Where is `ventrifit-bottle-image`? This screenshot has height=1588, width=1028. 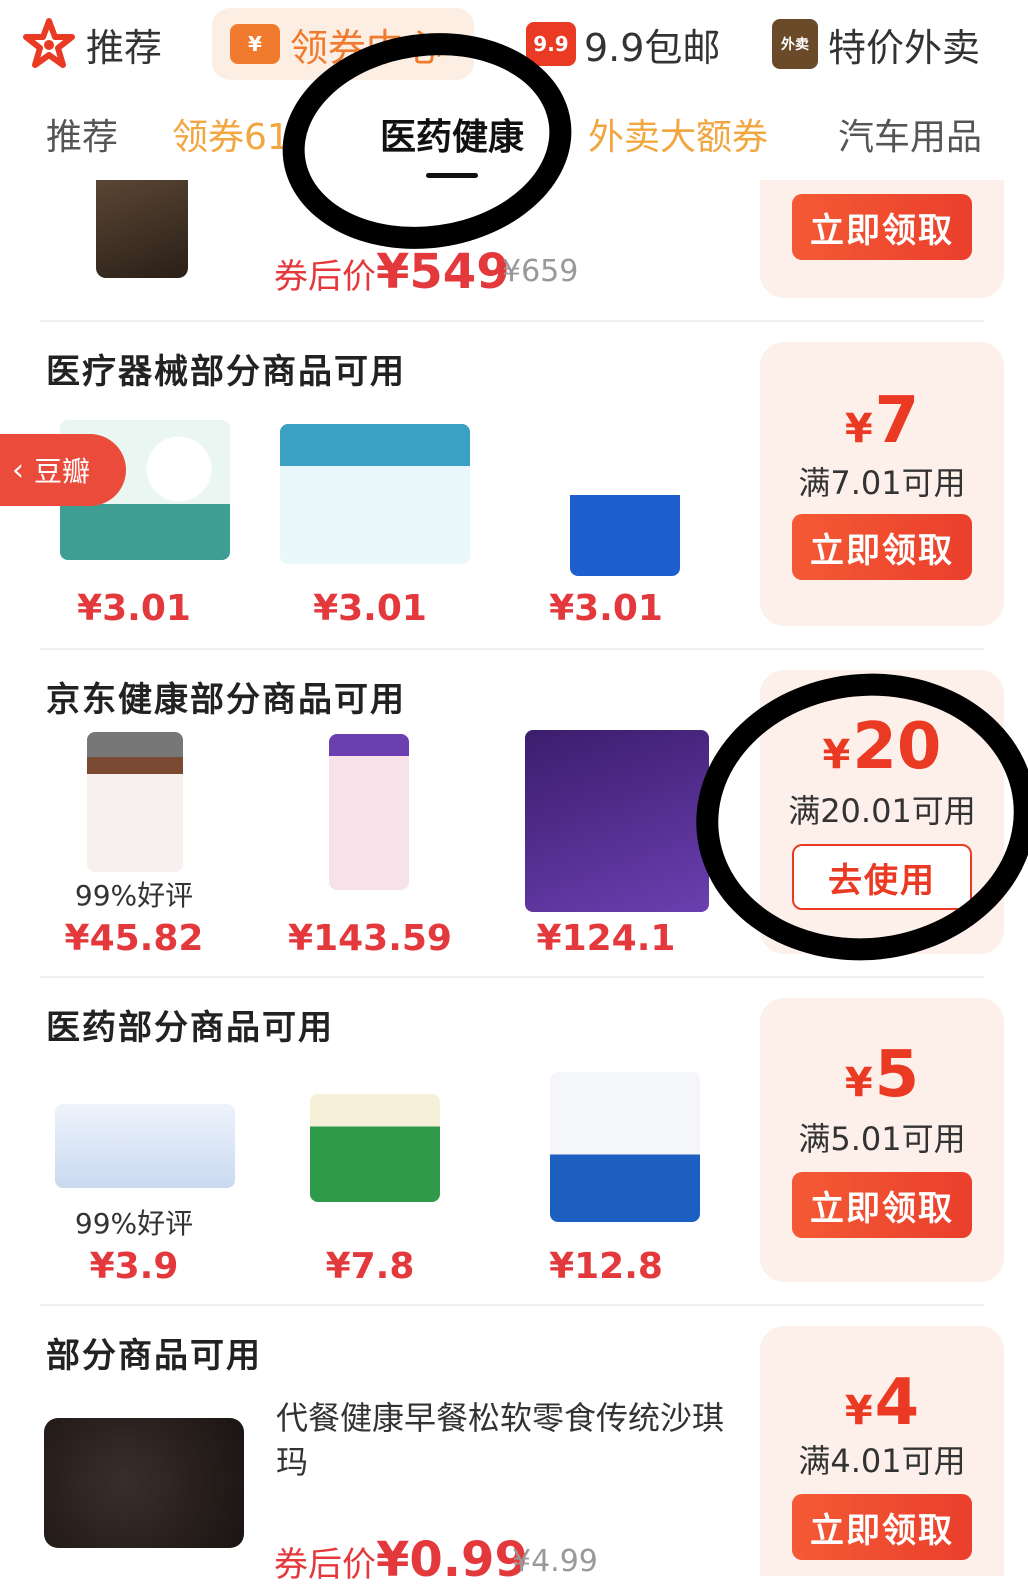 ventrifit-bottle-image is located at coordinates (135, 802).